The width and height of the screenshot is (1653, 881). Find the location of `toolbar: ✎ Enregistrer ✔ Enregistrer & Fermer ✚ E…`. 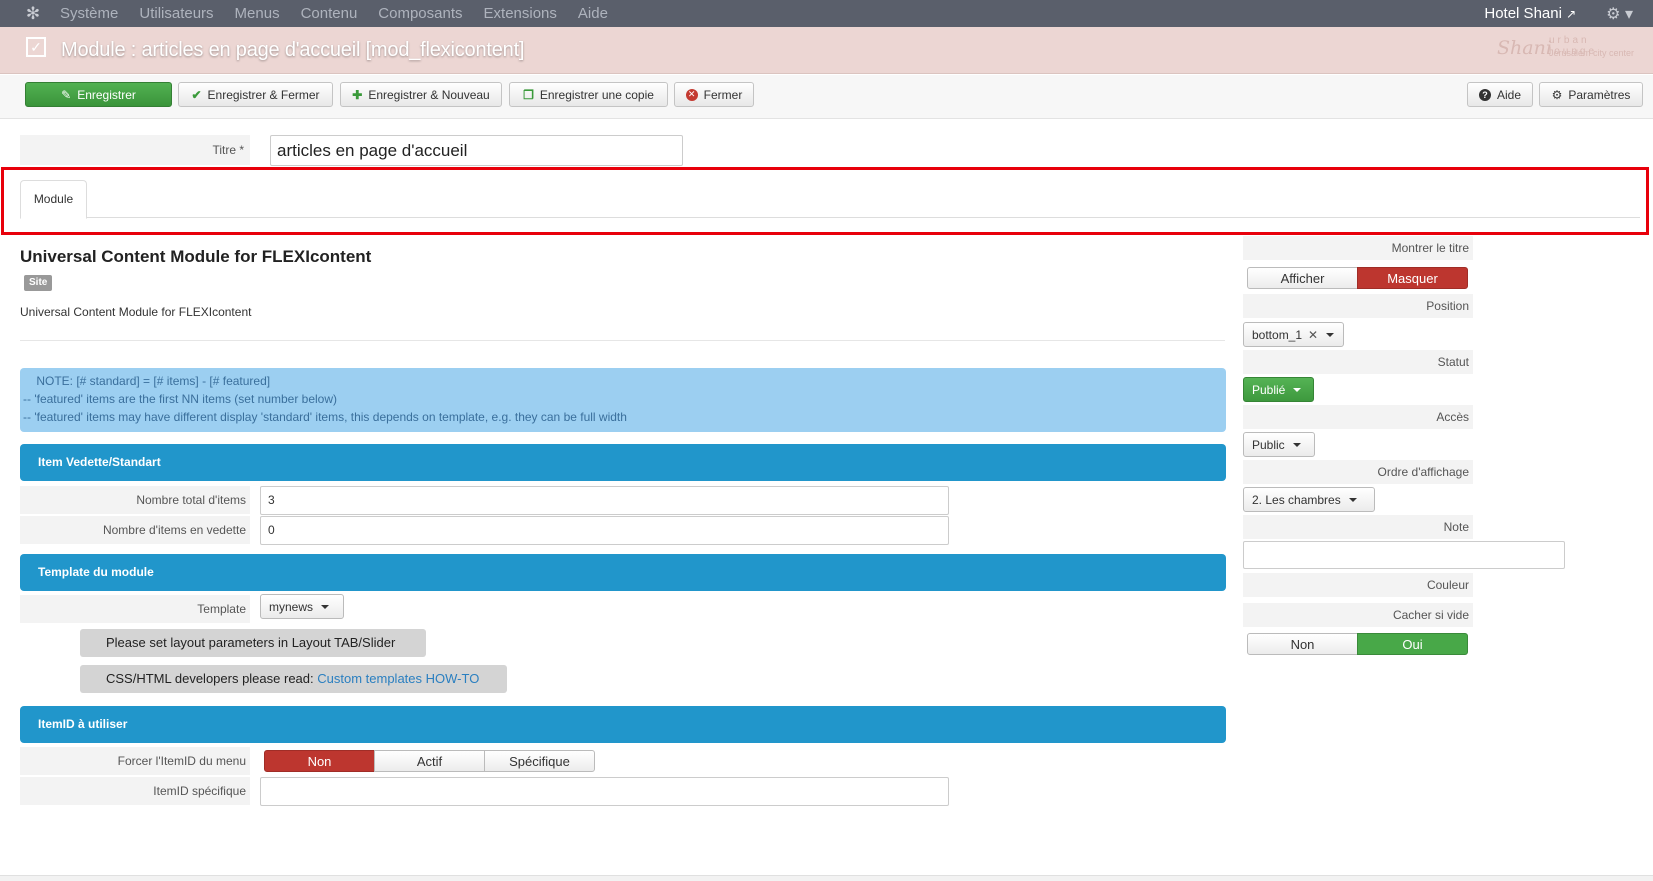

toolbar: ✎ Enregistrer ✔ Enregistrer & Fermer ✚ E… is located at coordinates (826, 97).